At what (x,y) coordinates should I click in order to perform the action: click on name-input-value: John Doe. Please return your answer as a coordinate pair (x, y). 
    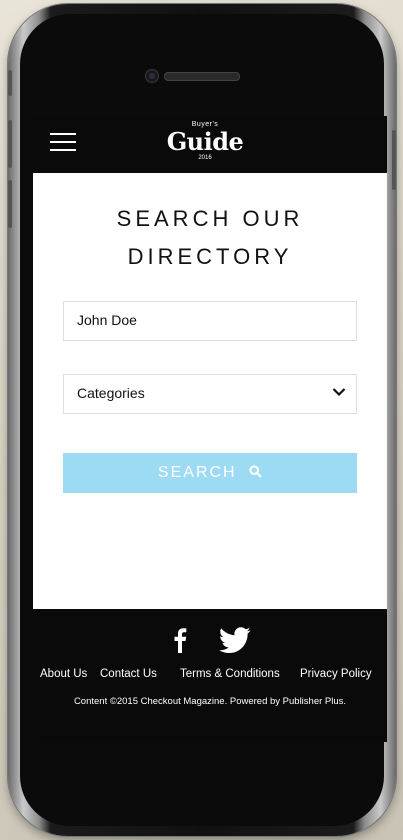
    Looking at the image, I should click on (107, 320).